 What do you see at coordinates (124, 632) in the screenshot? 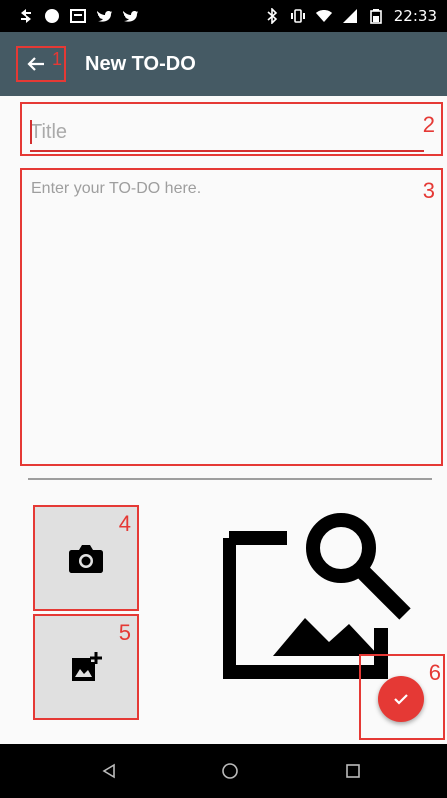
I see `annotation-label-5: 5` at bounding box center [124, 632].